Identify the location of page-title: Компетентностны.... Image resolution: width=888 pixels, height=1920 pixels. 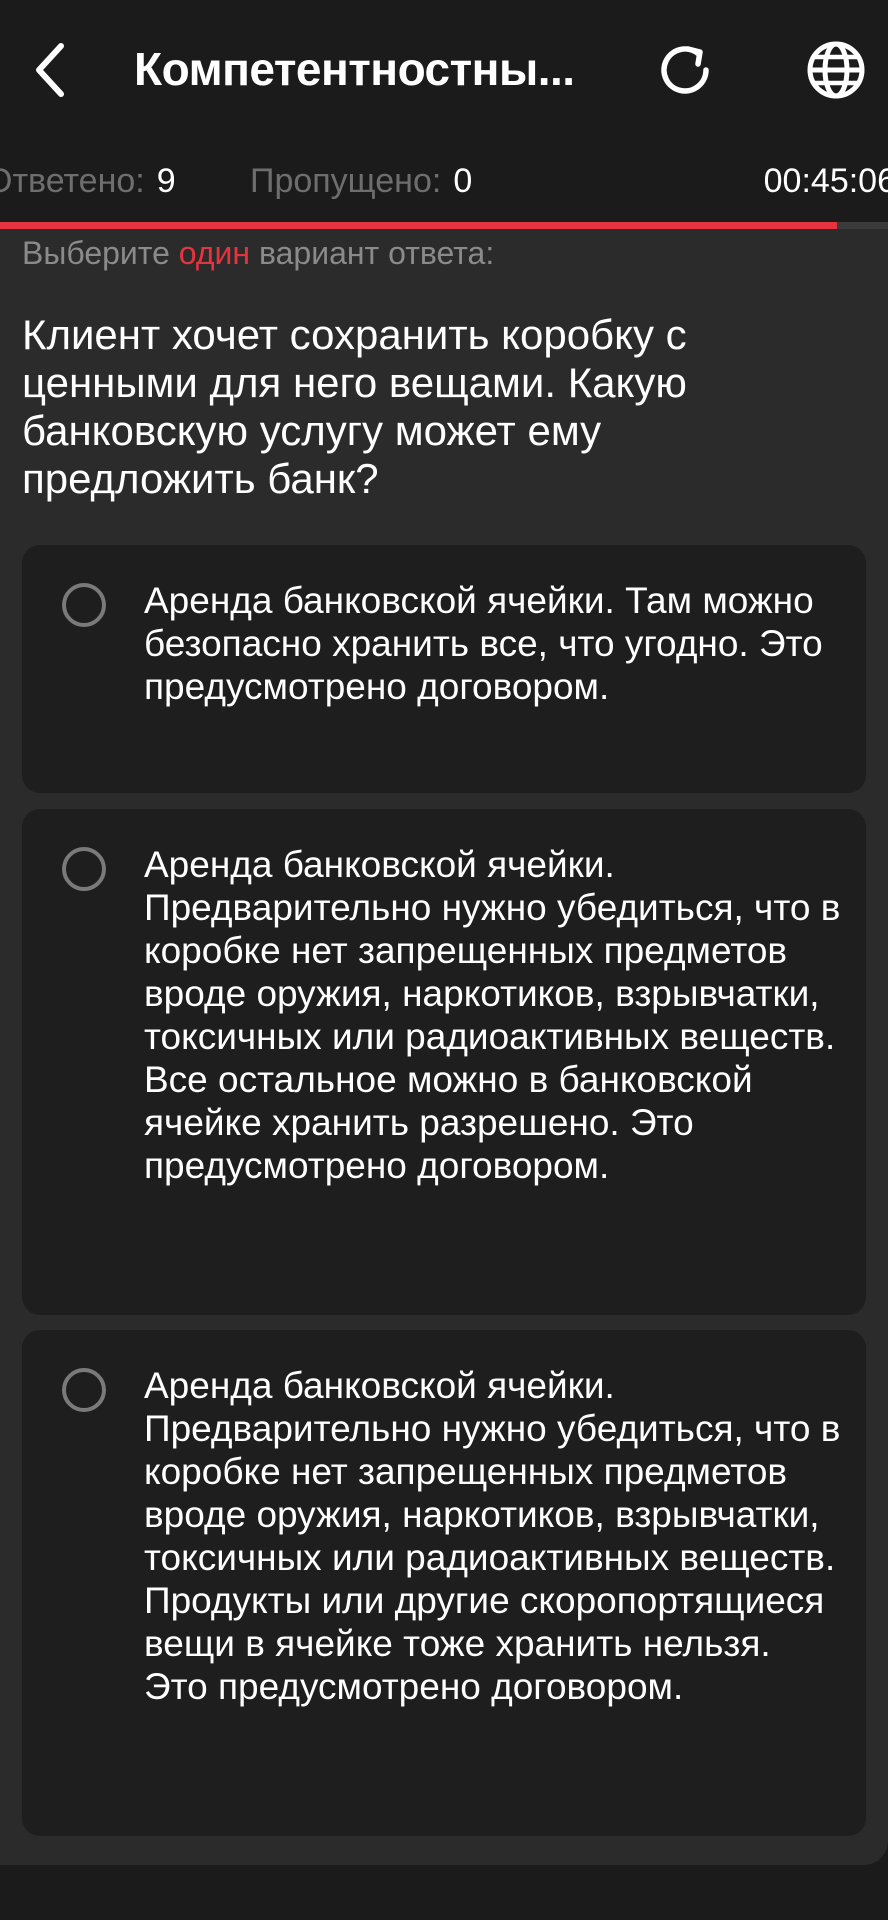
(354, 69).